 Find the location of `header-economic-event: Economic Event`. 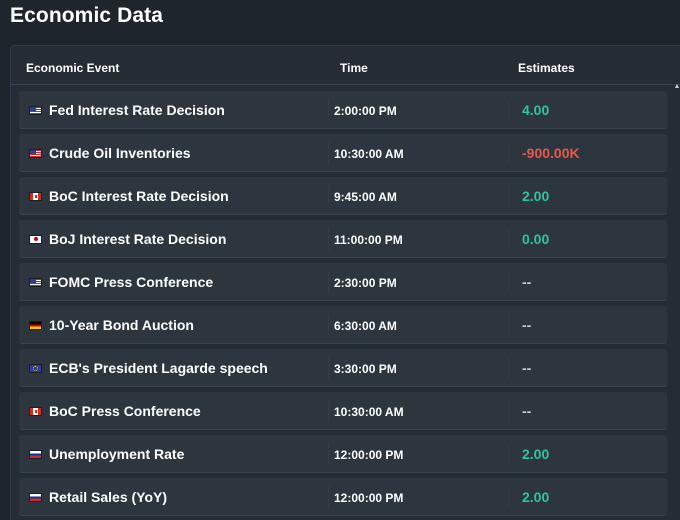

header-economic-event: Economic Event is located at coordinates (73, 68).